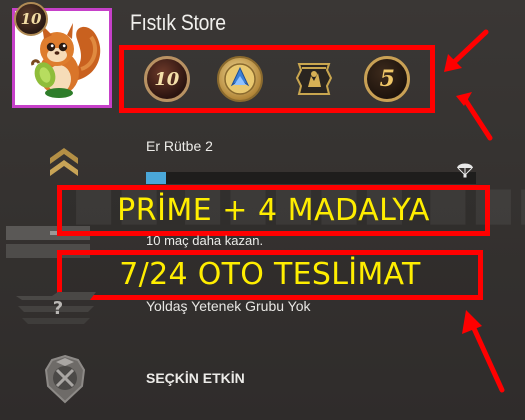 Image resolution: width=525 pixels, height=420 pixels. I want to click on username: Fıstık Store, so click(178, 22).